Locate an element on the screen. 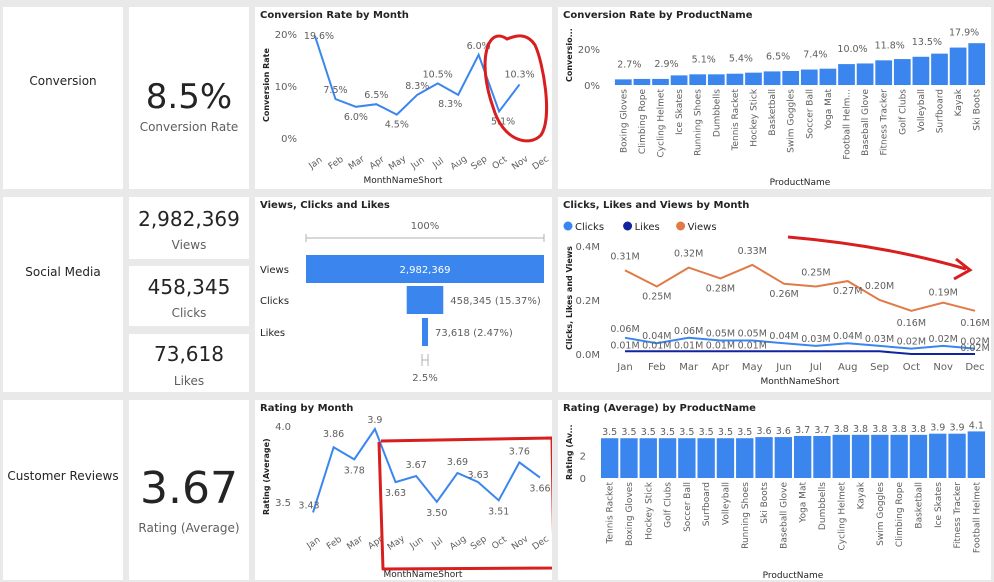 This screenshot has width=994, height=582. x-tick-label: Swim Goggles is located at coordinates (792, 121).